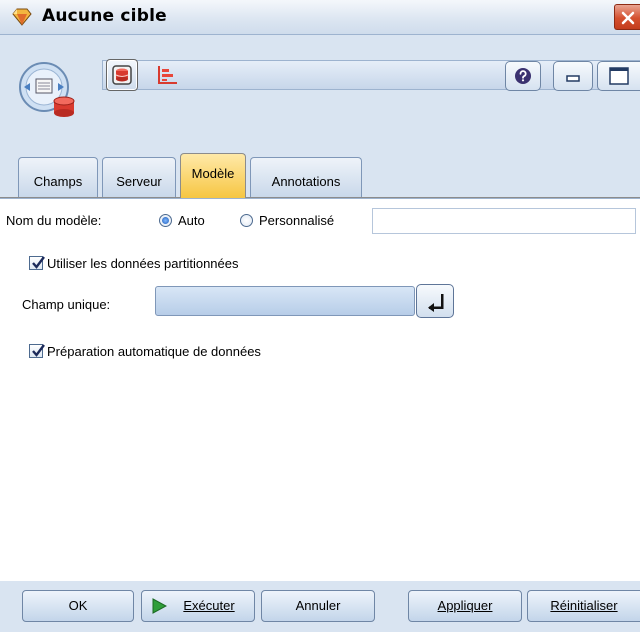  I want to click on close-icon, so click(628, 18).